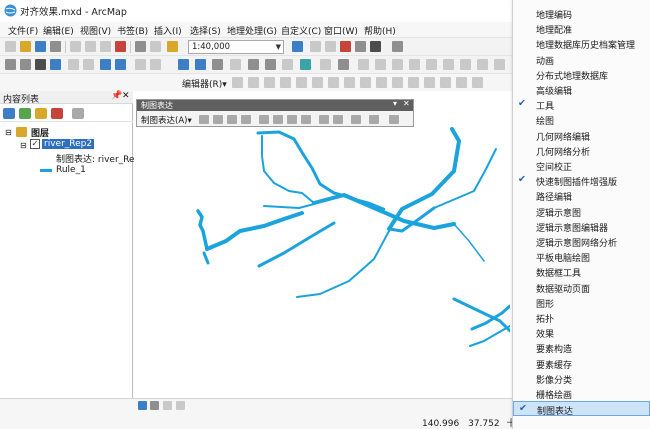  I want to click on list-by-selection-icon, so click(57, 113).